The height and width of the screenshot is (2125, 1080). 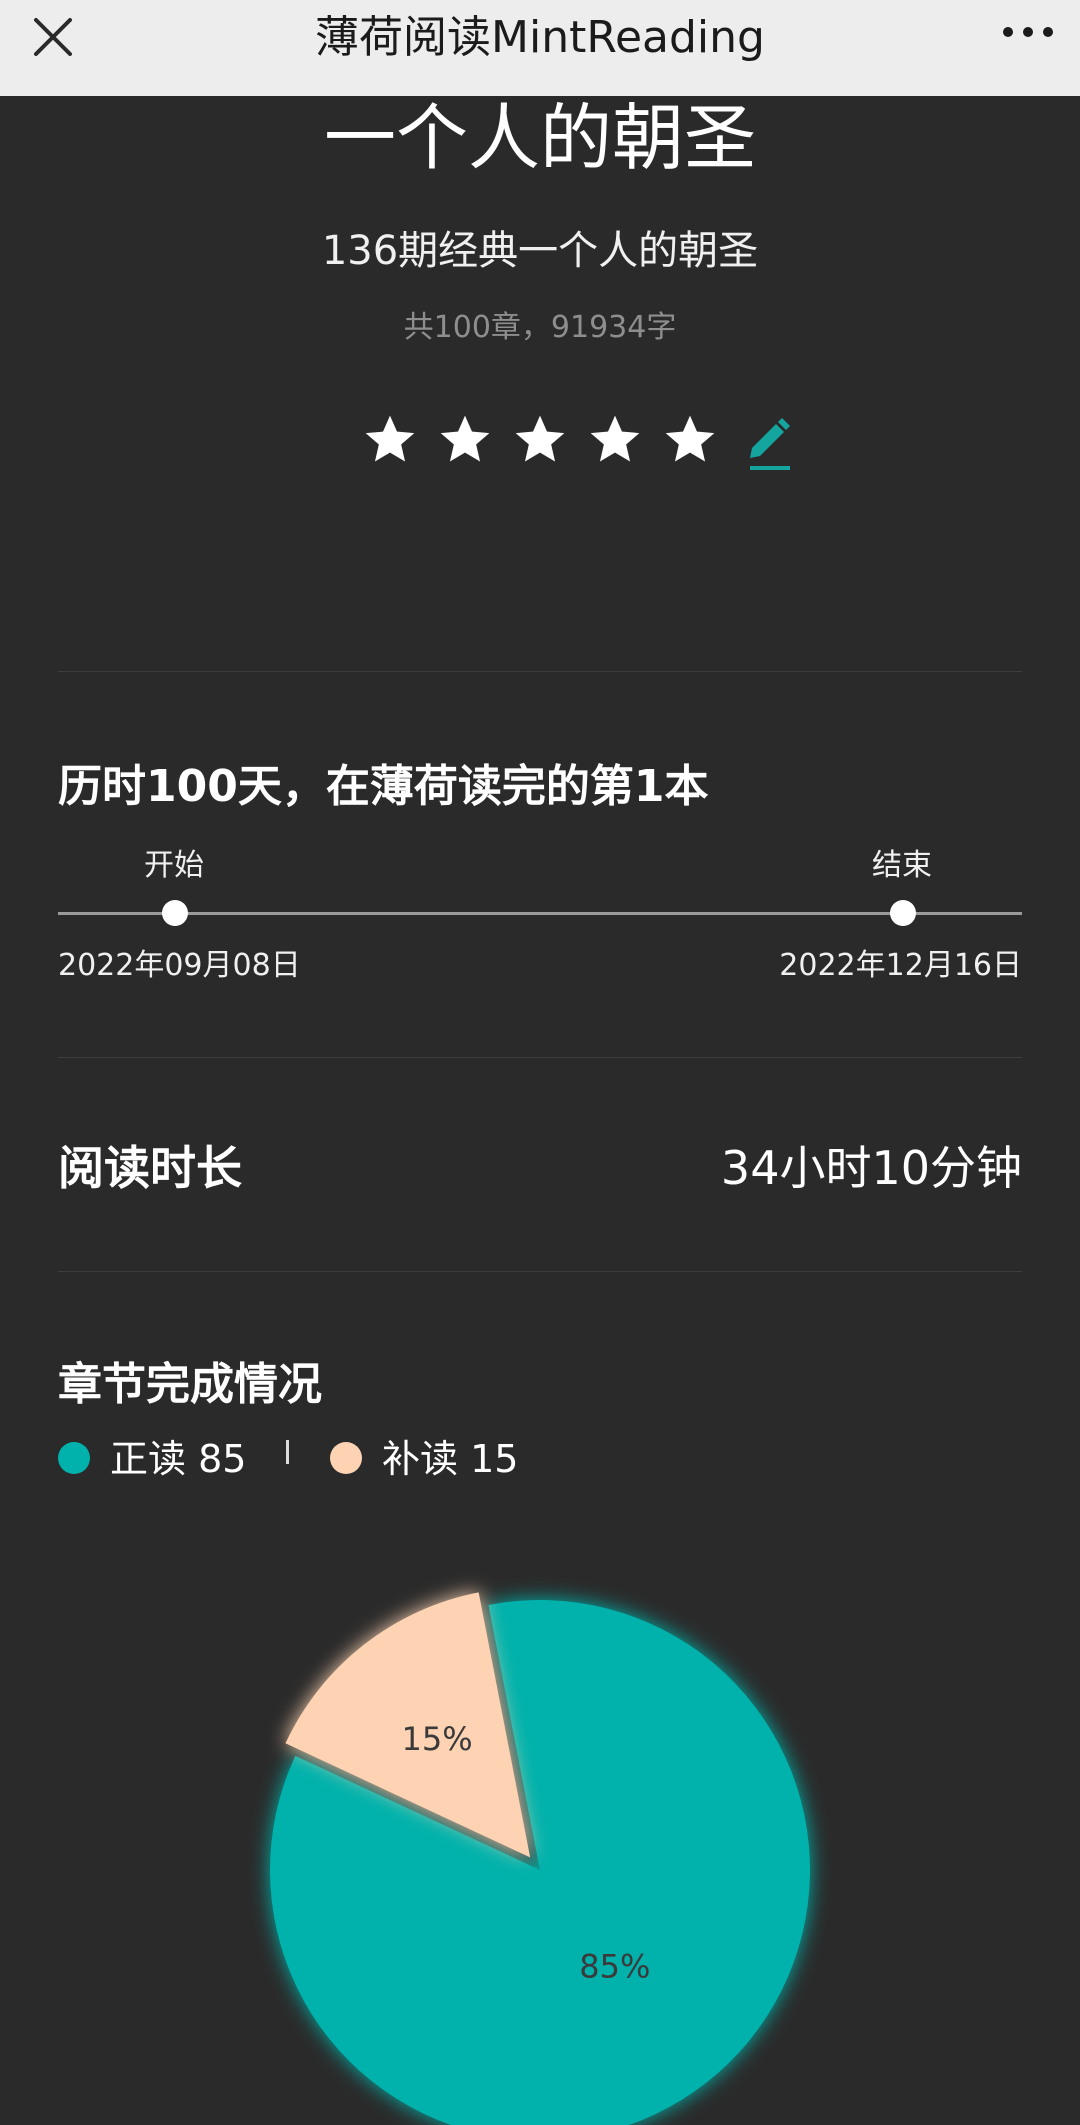 What do you see at coordinates (769, 440) in the screenshot?
I see `pencil-icon` at bounding box center [769, 440].